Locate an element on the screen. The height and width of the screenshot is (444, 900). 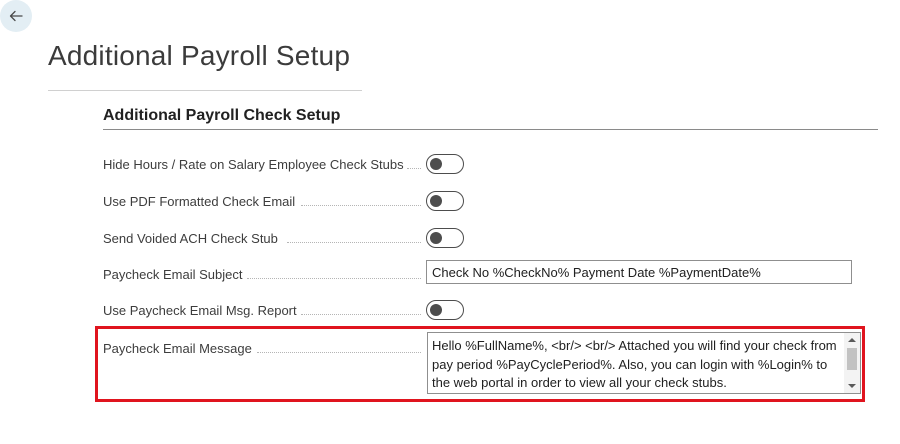
section-title: Additional Payroll Check Setup is located at coordinates (222, 115).